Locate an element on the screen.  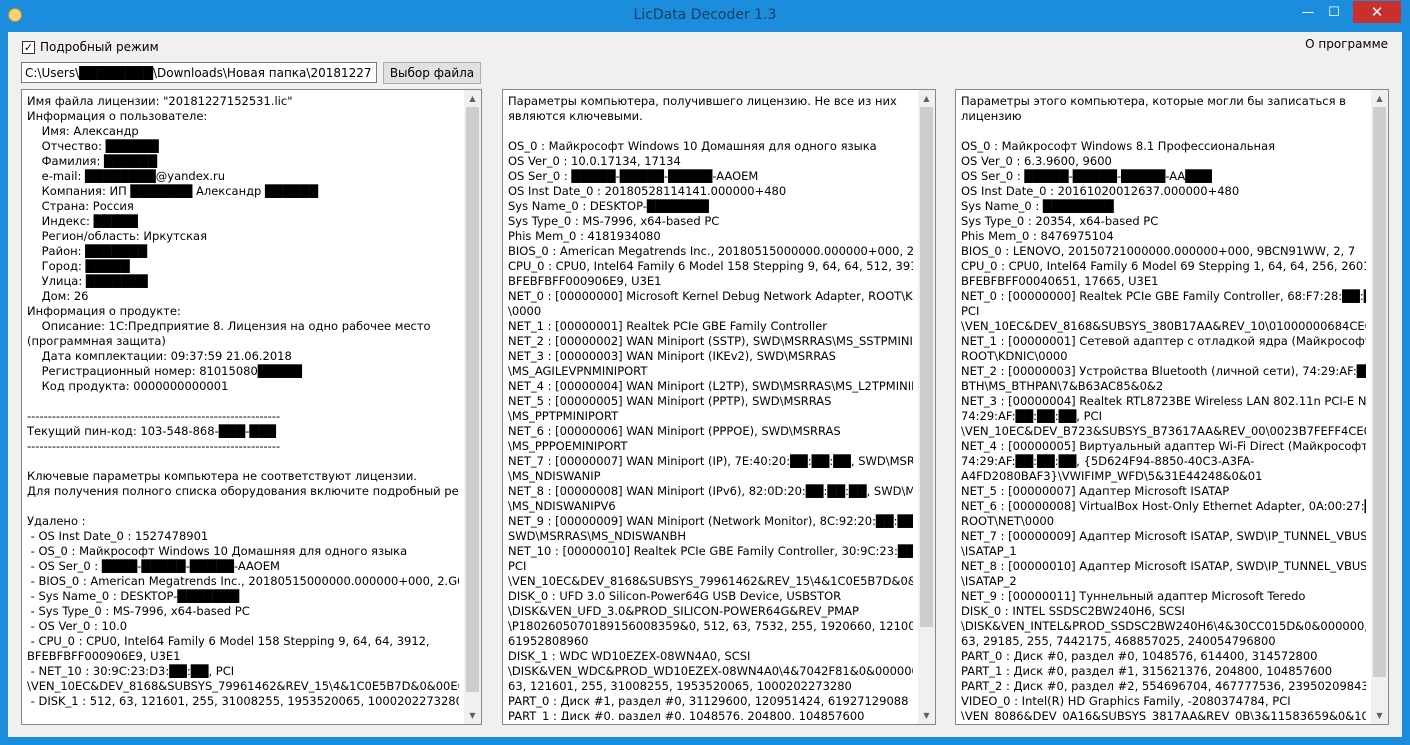
licensed-pc-scrollbar: ▲ ▼ is located at coordinates (926, 407).